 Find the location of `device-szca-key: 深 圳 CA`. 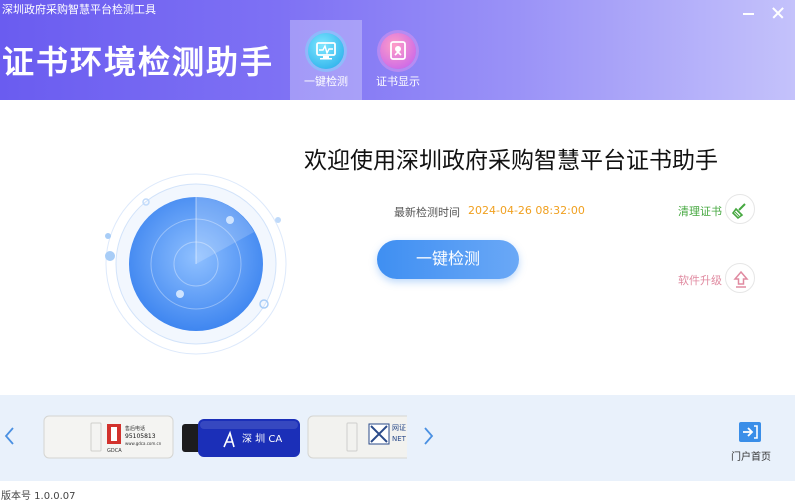

device-szca-key: 深 圳 CA is located at coordinates (241, 437).